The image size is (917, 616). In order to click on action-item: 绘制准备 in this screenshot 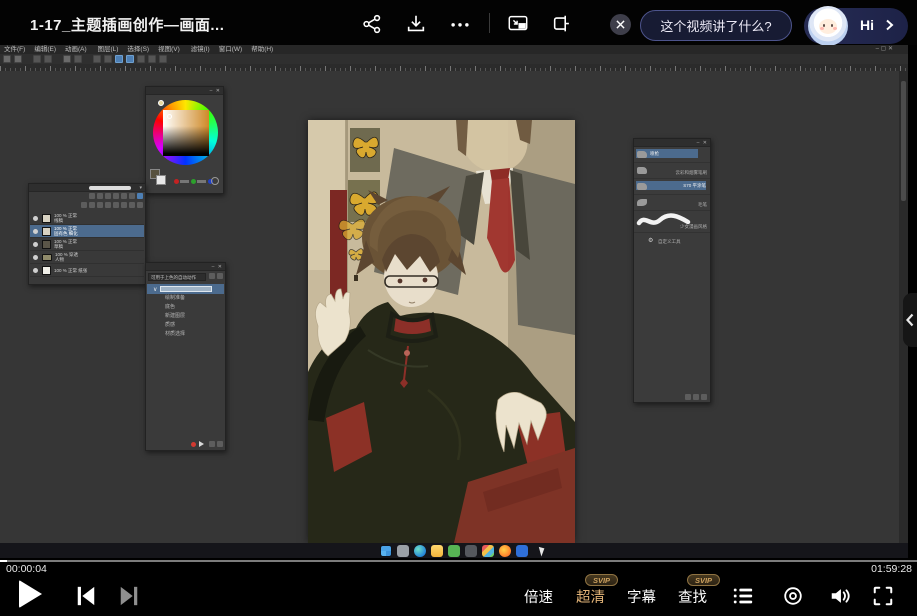, I will do `click(175, 298)`.